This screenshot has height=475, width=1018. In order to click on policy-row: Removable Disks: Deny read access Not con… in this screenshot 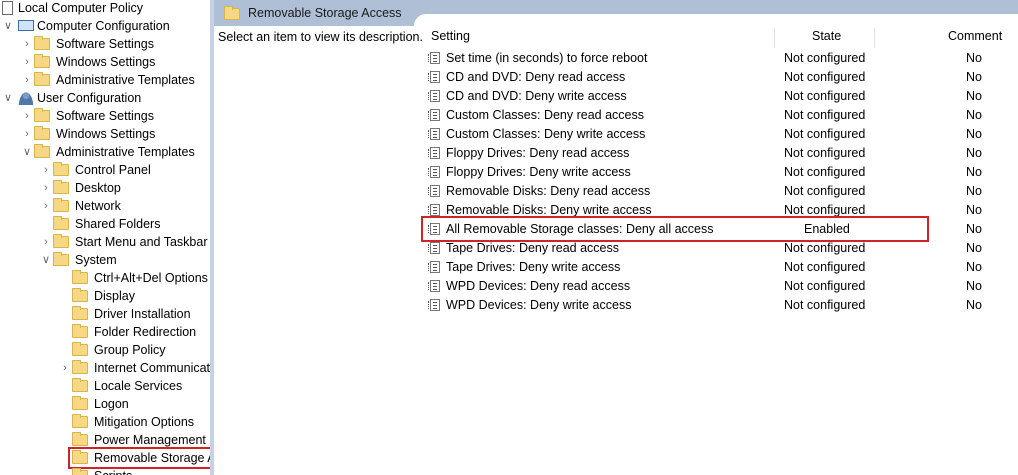, I will do `click(723, 191)`.